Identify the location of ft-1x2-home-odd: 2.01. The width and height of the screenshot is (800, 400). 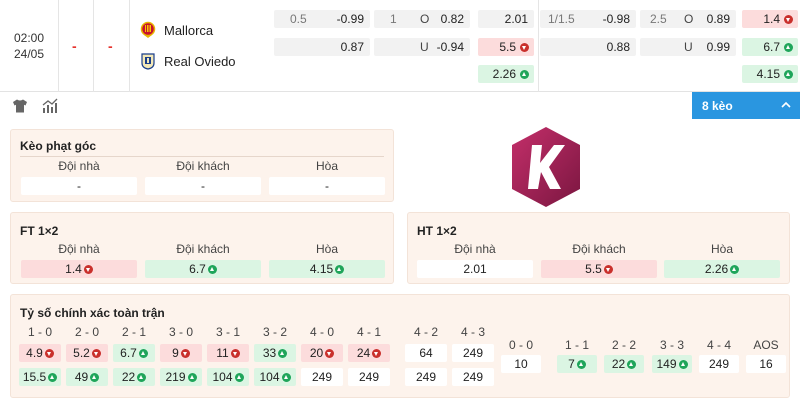
(516, 19).